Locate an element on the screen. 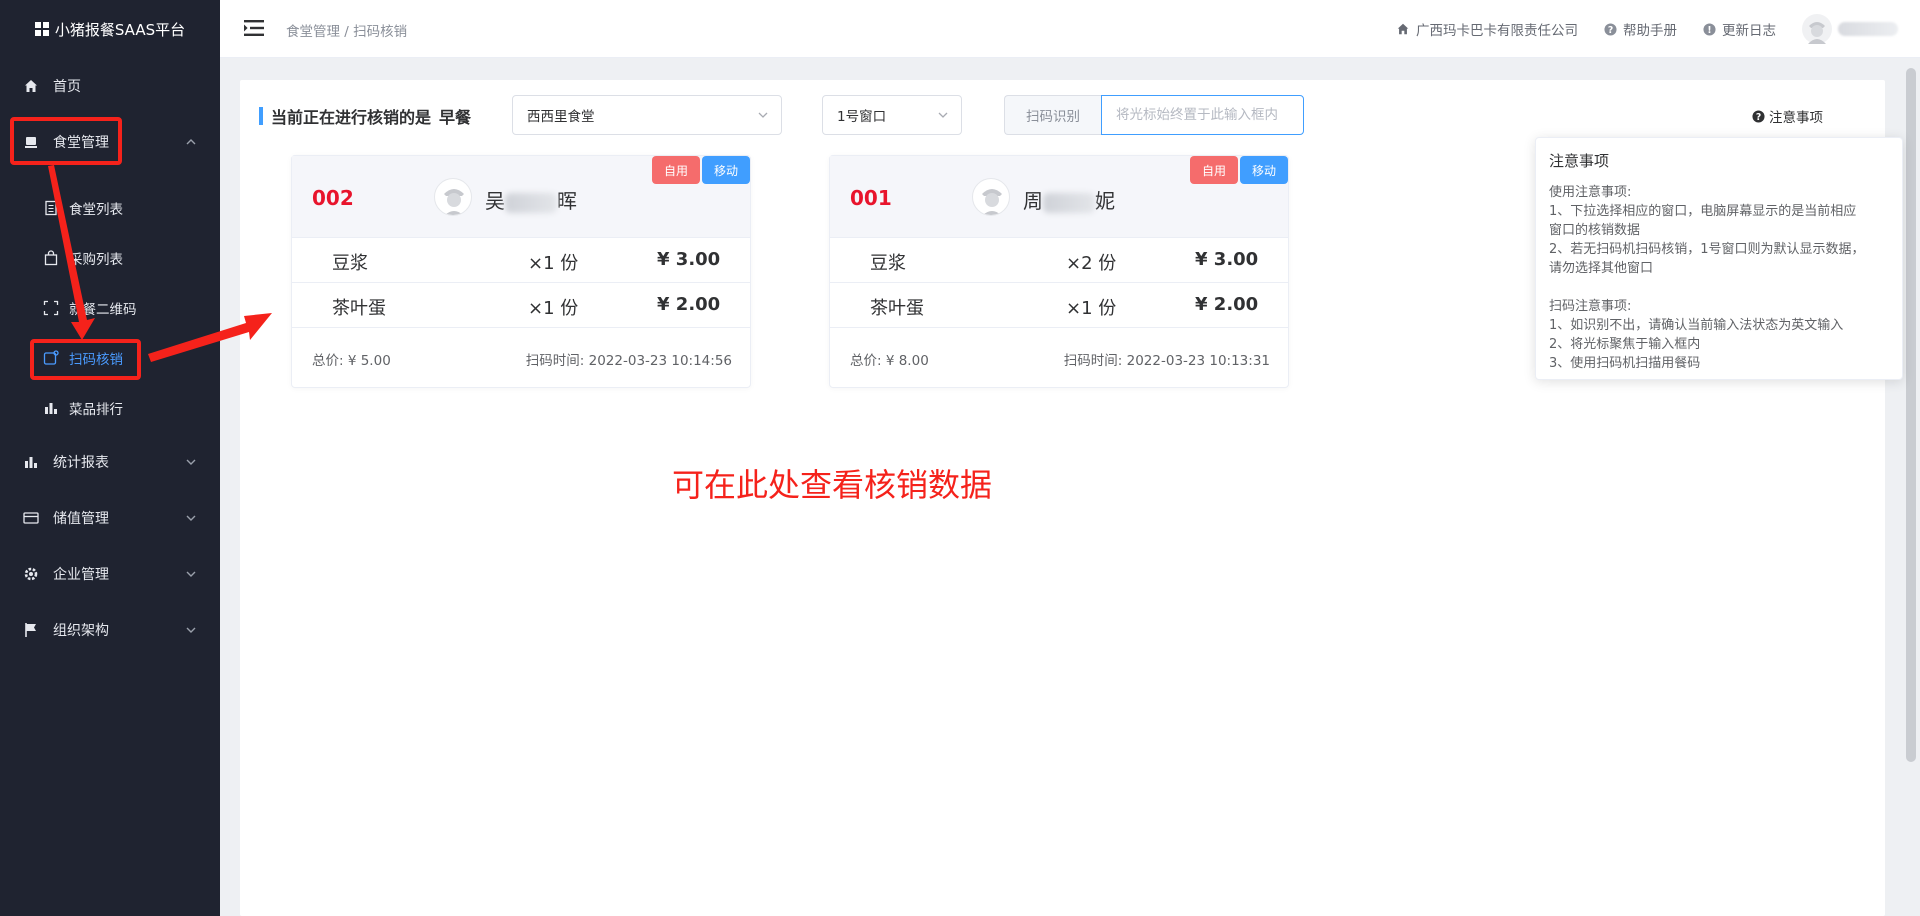  help-manual-link: ? 帮助手册 is located at coordinates (1640, 29).